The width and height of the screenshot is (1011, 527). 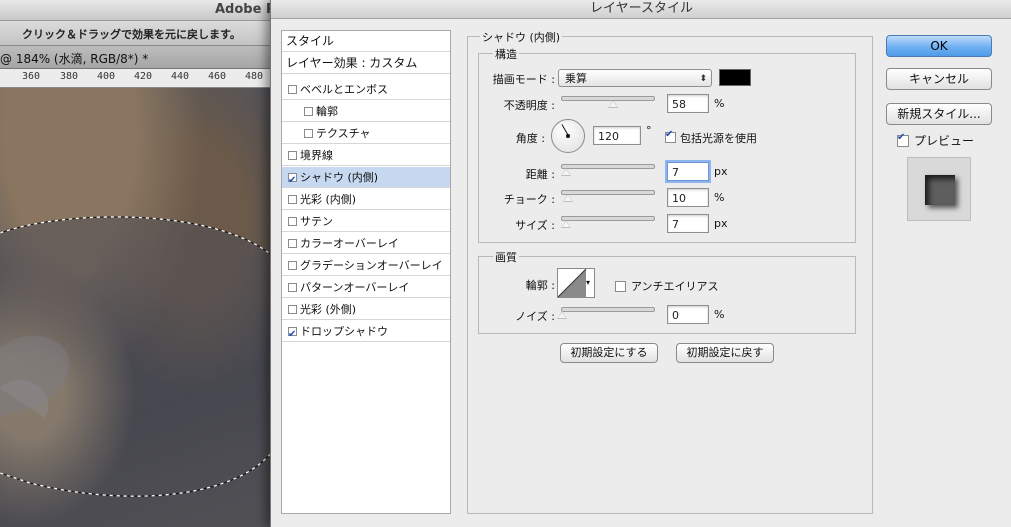 I want to click on angle-dial-center, so click(x=568, y=136).